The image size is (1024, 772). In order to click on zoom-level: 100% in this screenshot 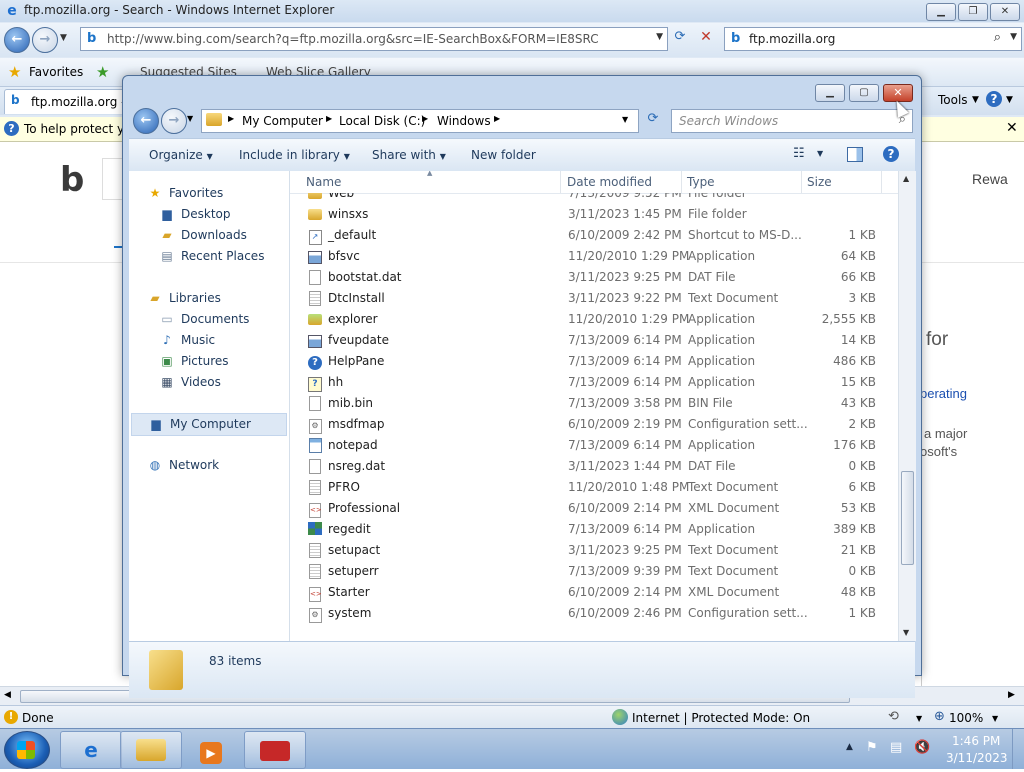, I will do `click(966, 718)`.